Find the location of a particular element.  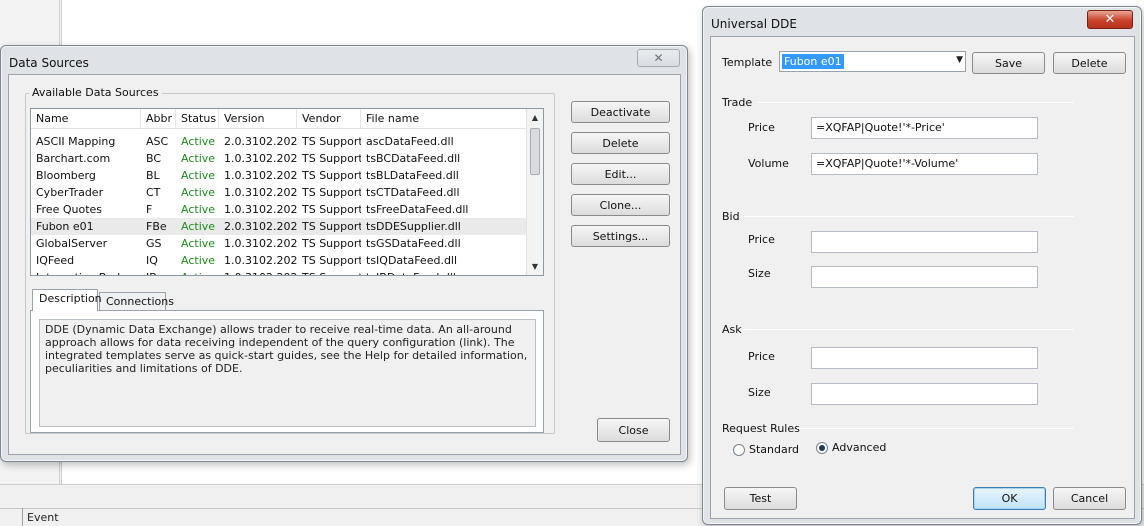

bid-price-field is located at coordinates (924, 242).